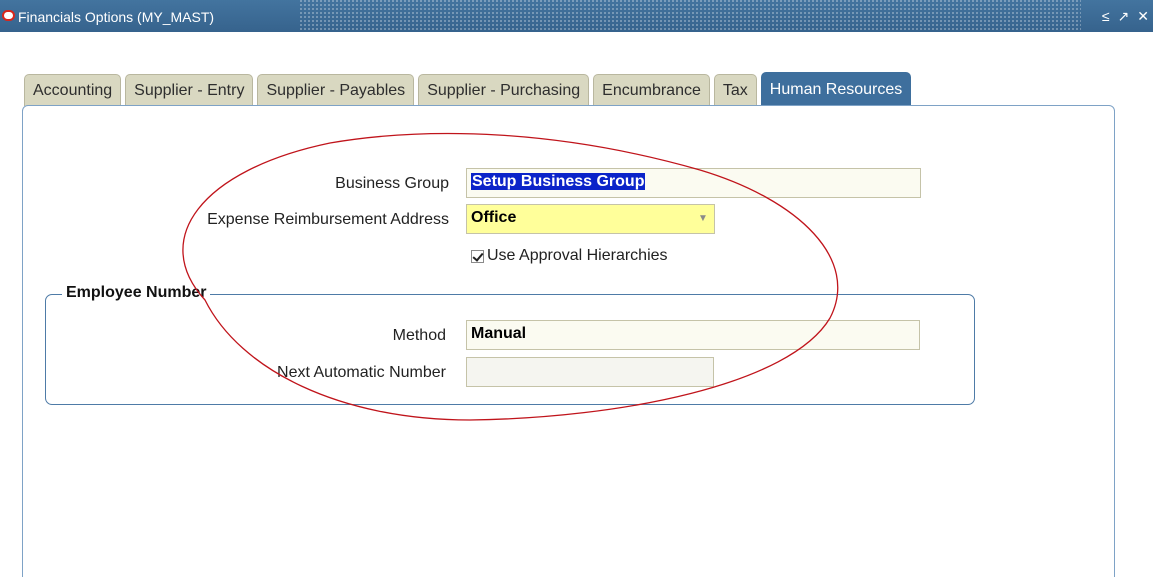 The height and width of the screenshot is (577, 1153). Describe the element at coordinates (703, 219) in the screenshot. I see `chevron-down-icon: ▼` at that location.